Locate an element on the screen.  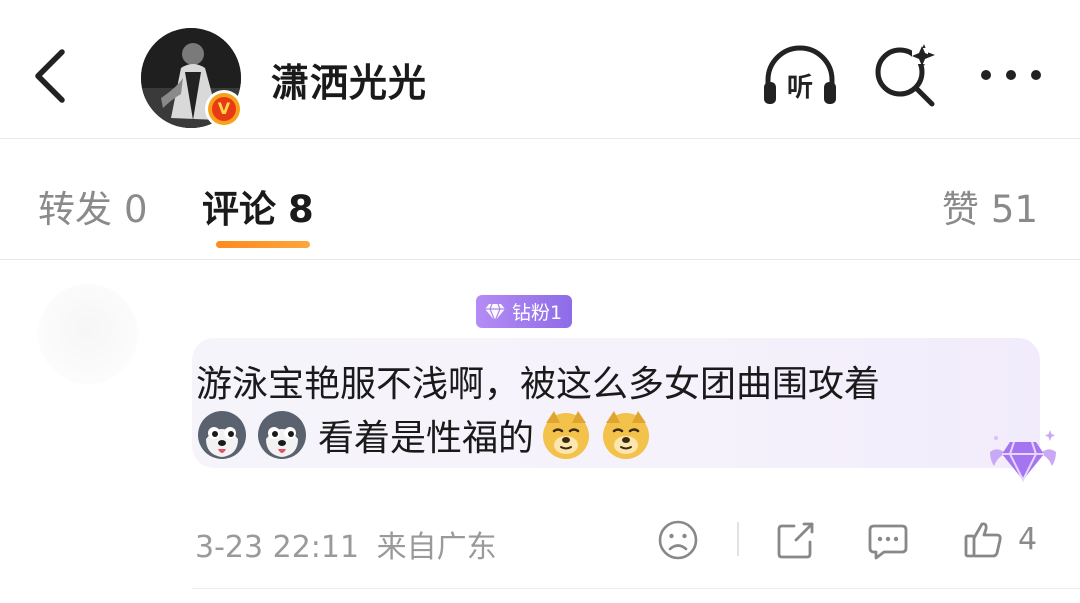
comment-text-line2: 看着是性福的 is located at coordinates (428, 435).